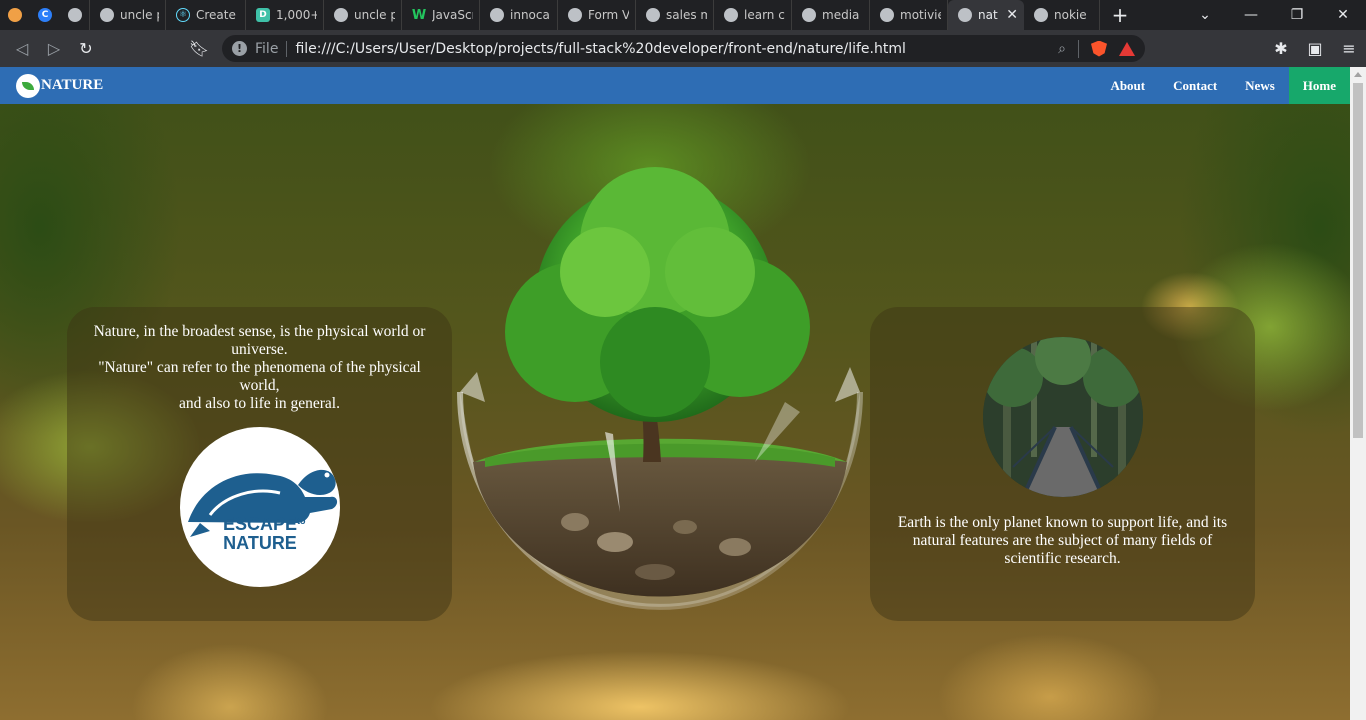 The width and height of the screenshot is (1366, 720). What do you see at coordinates (263, 15) in the screenshot?
I see `d-icon: D` at bounding box center [263, 15].